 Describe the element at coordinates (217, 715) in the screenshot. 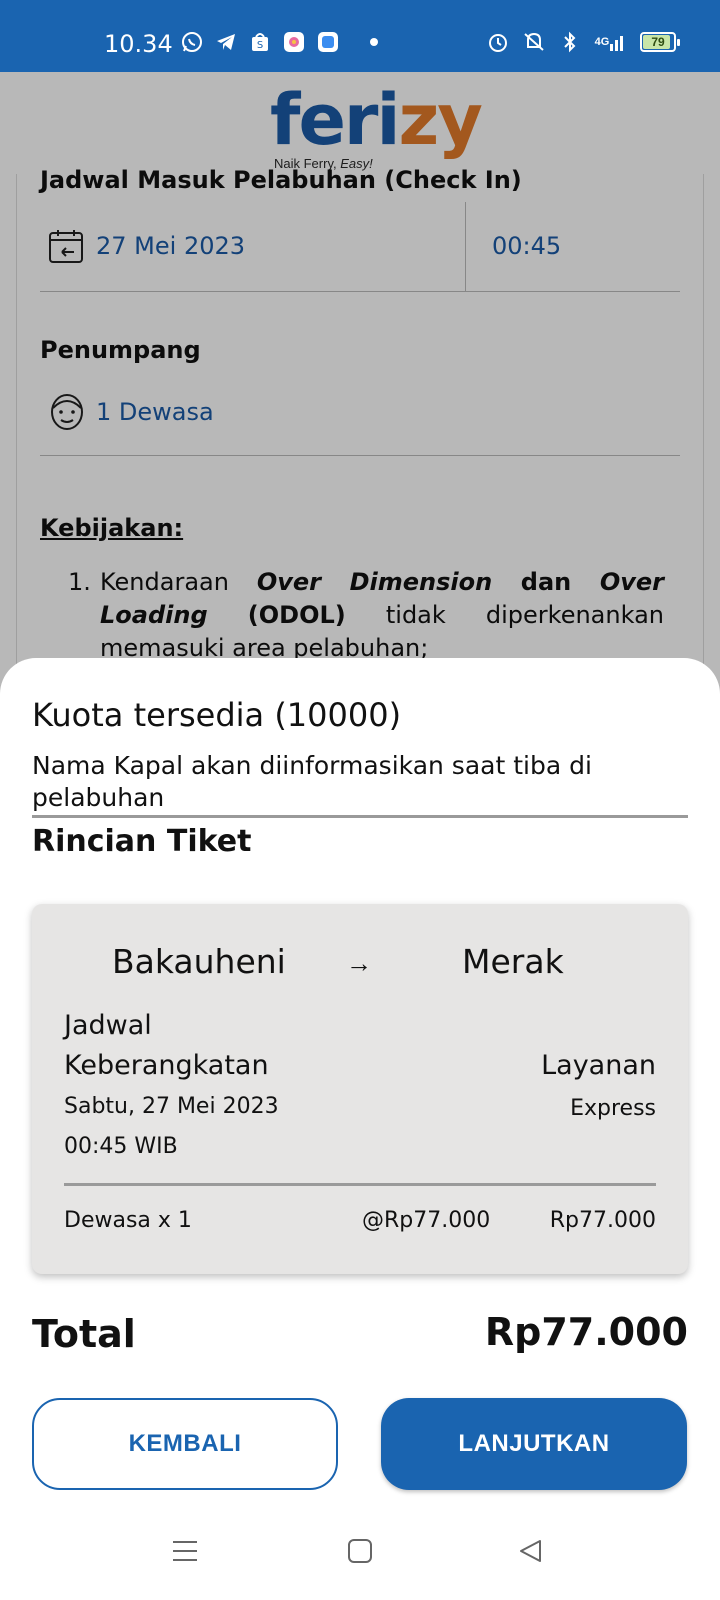

I see `quota-text: Kuota tersedia (10000)` at that location.